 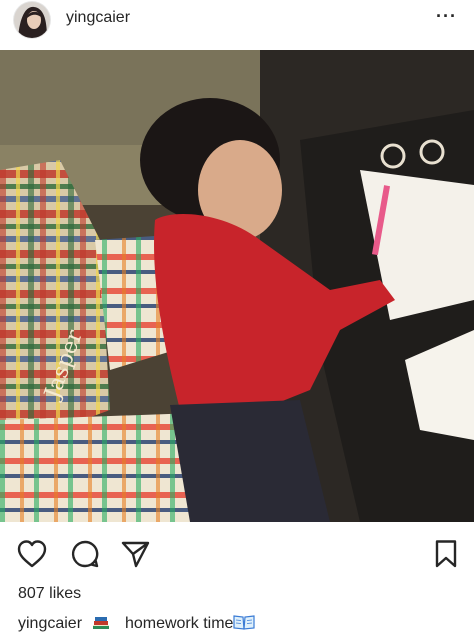 What do you see at coordinates (50, 623) in the screenshot?
I see `caption-username: yingcaier` at bounding box center [50, 623].